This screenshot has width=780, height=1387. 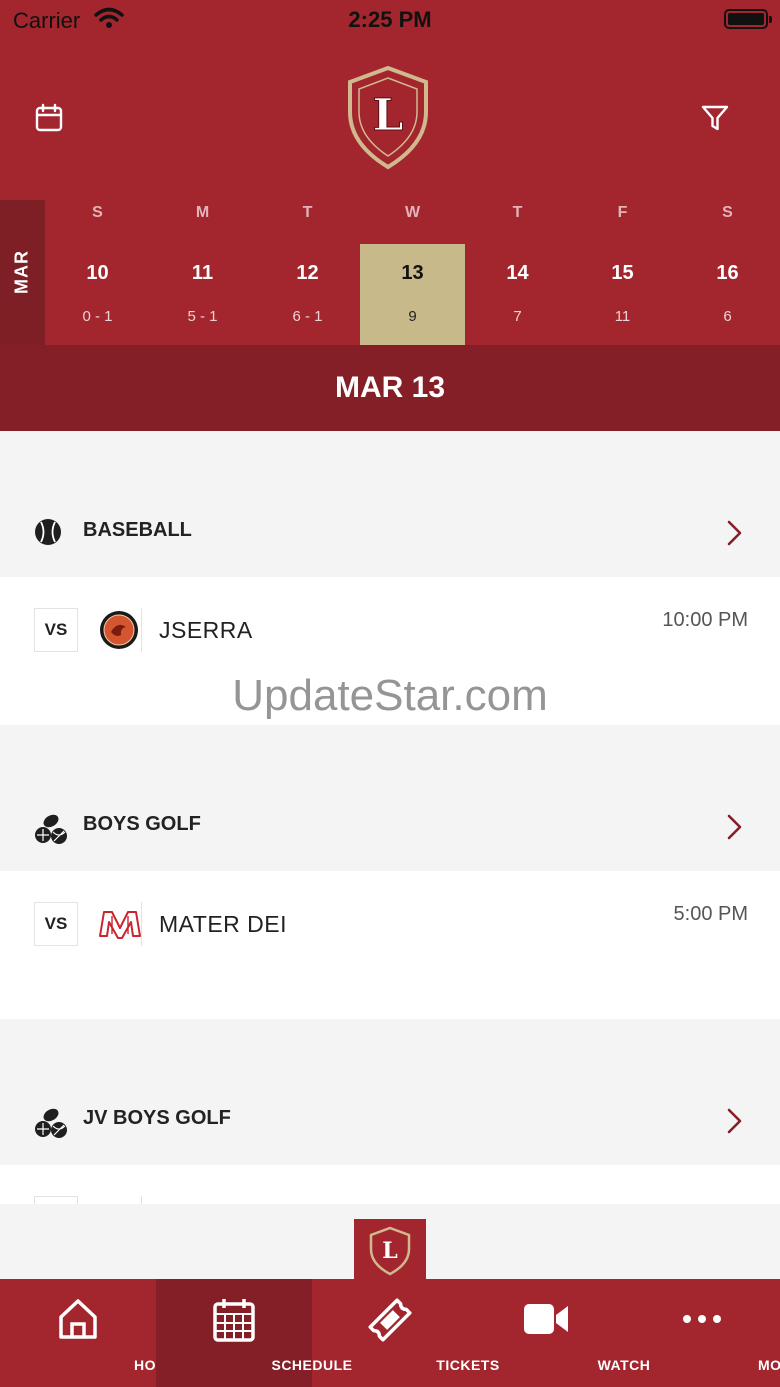 I want to click on day-record: 6, so click(x=727, y=316).